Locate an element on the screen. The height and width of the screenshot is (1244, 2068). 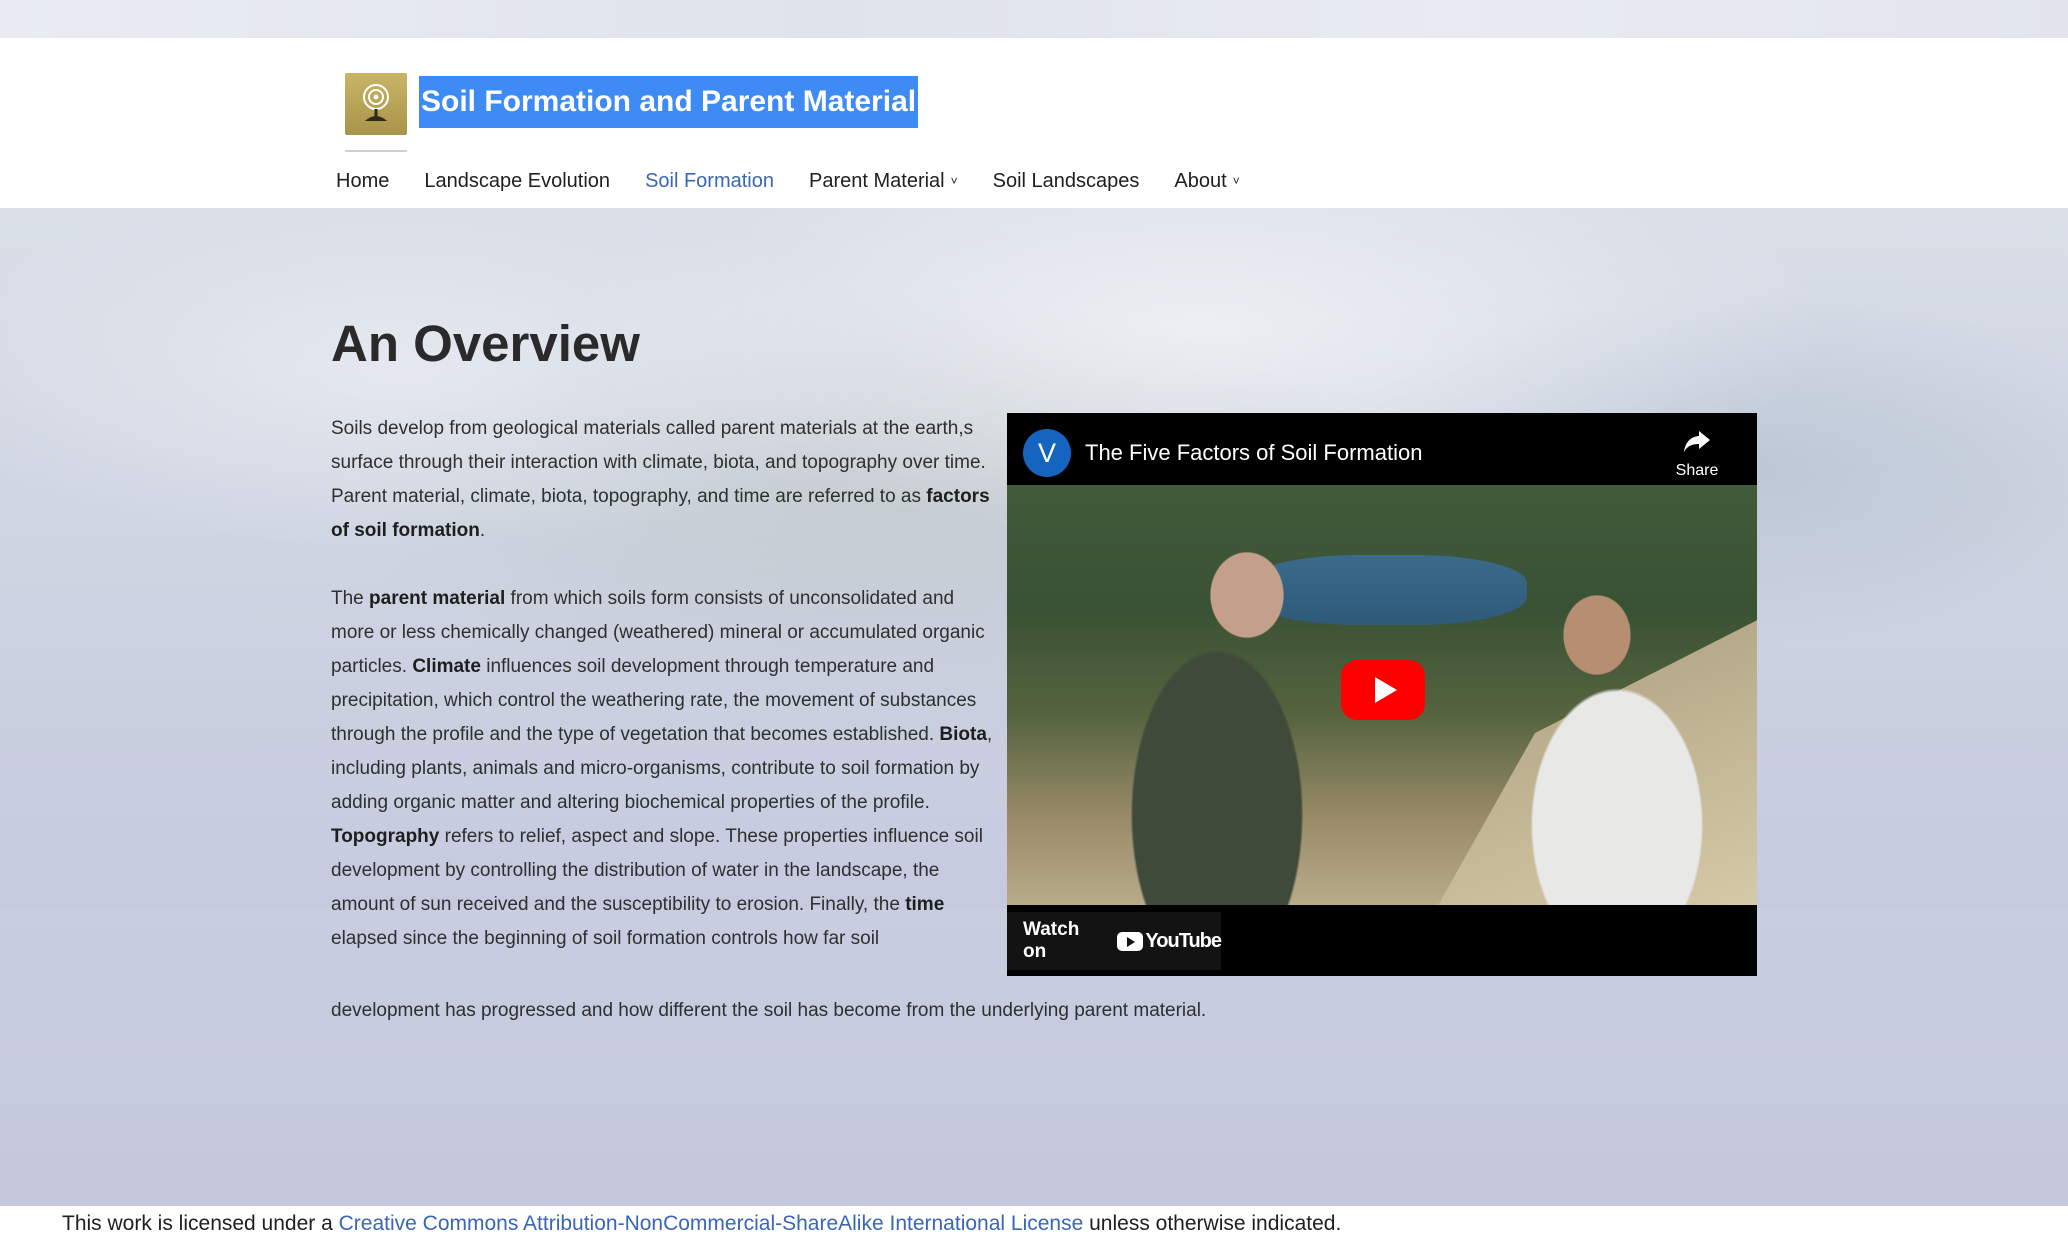
nav-item-label: Parent Material is located at coordinates (877, 180).